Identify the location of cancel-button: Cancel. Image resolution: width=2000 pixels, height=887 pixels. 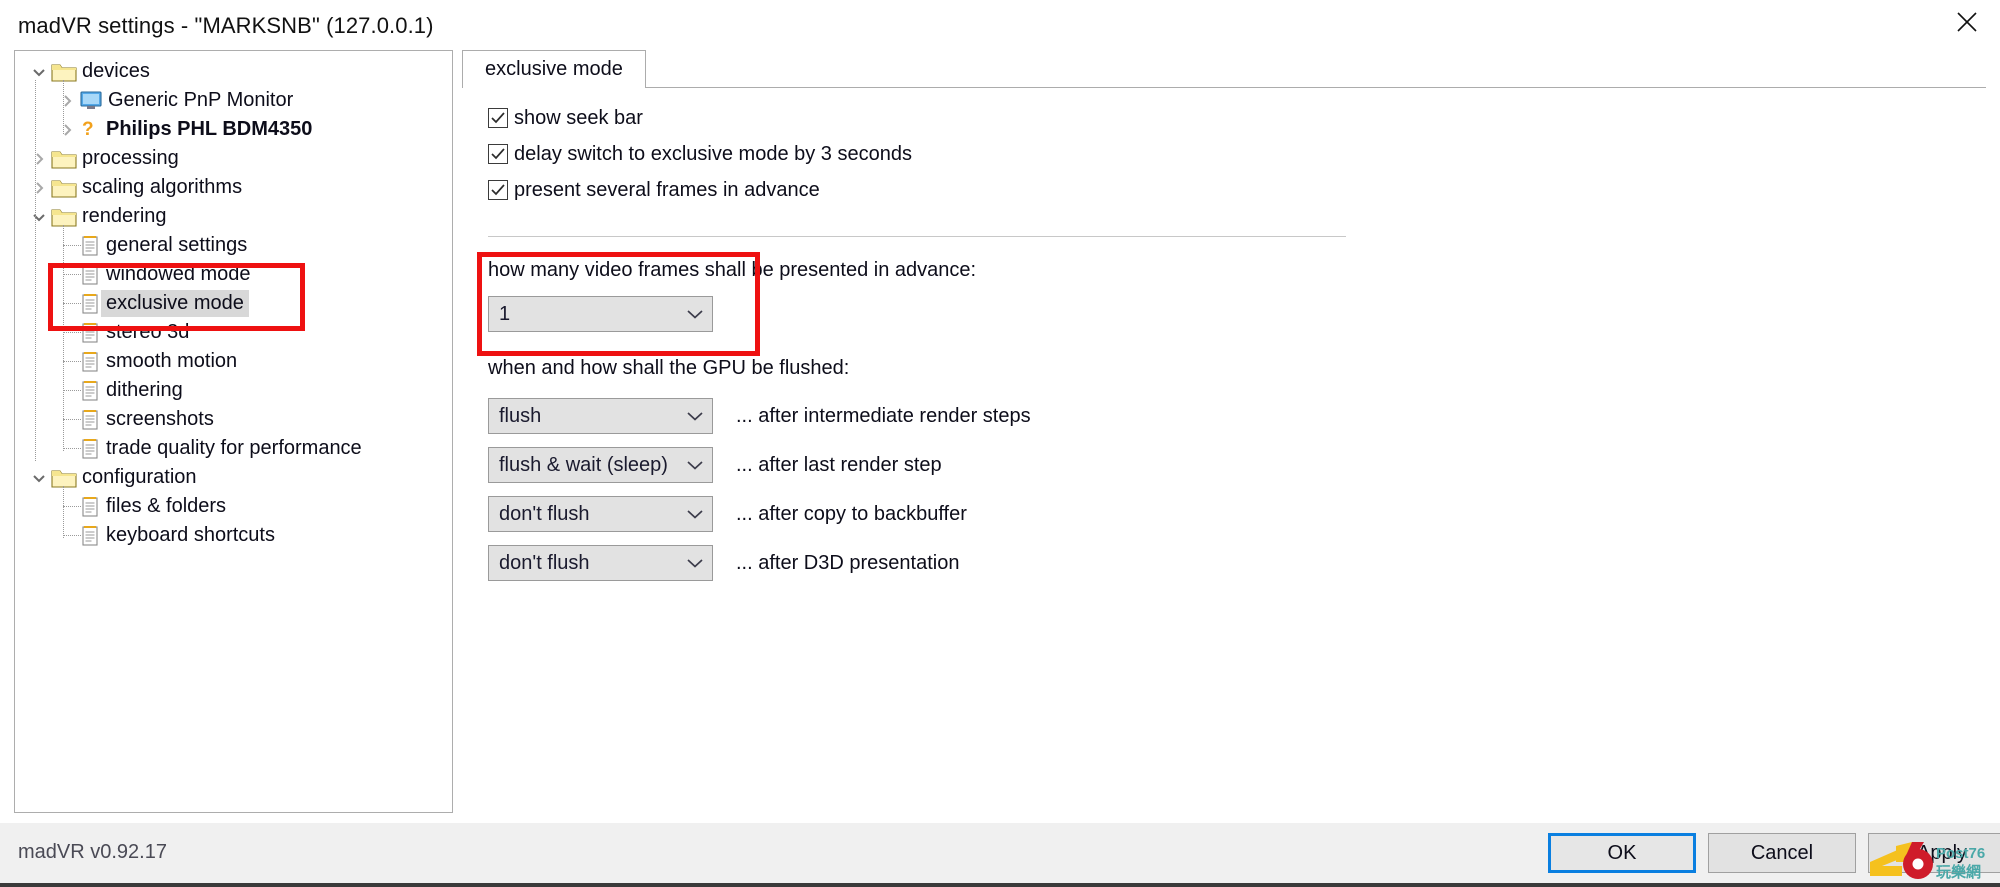
(1782, 853).